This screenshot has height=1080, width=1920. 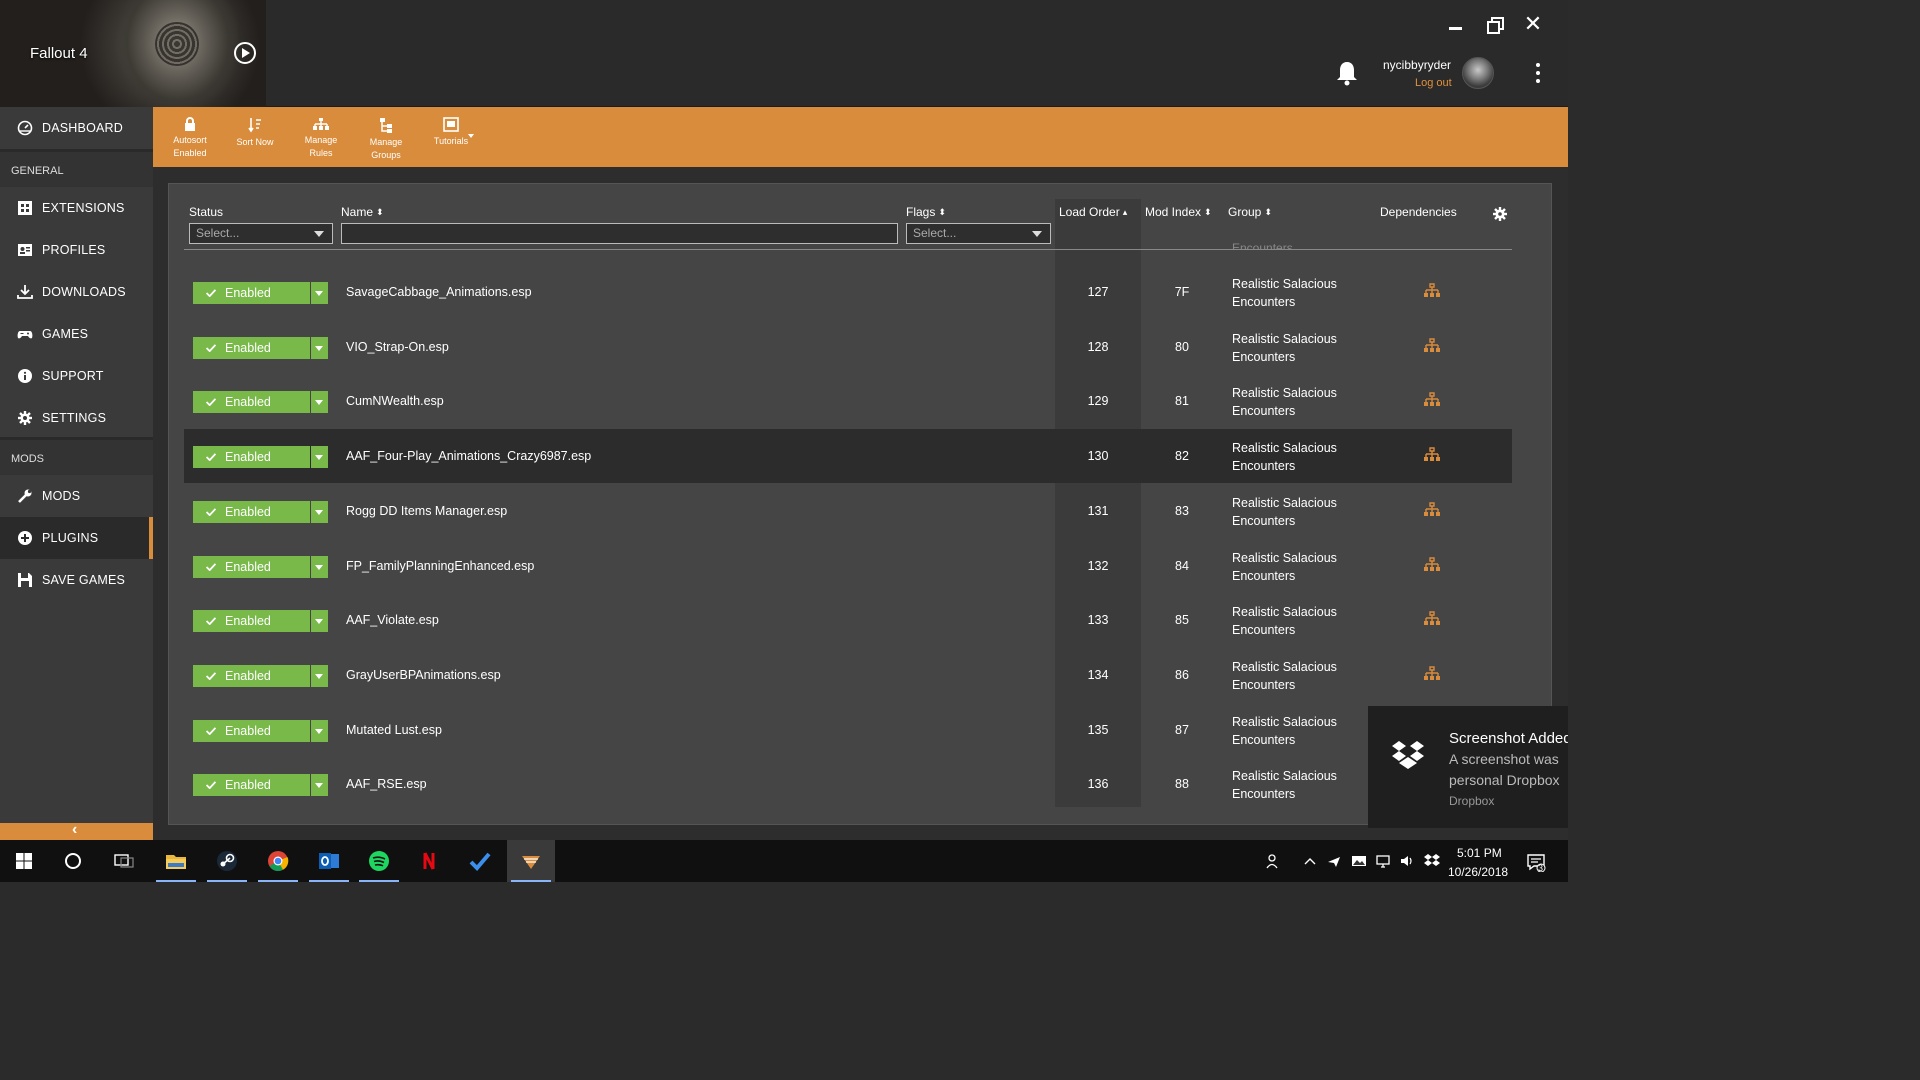 What do you see at coordinates (190, 137) in the screenshot?
I see `autosort-button: Autosort Enabled` at bounding box center [190, 137].